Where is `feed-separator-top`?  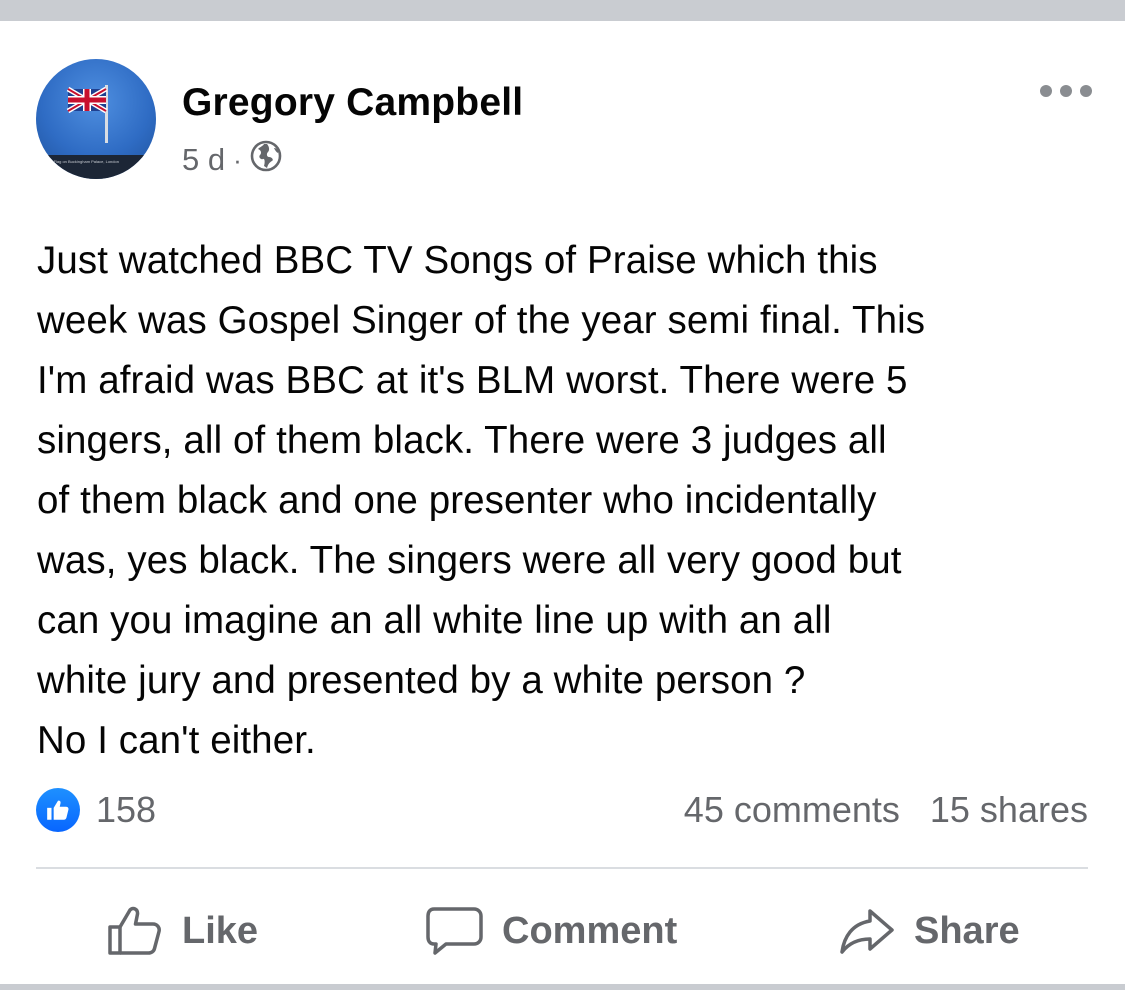
feed-separator-top is located at coordinates (562, 10).